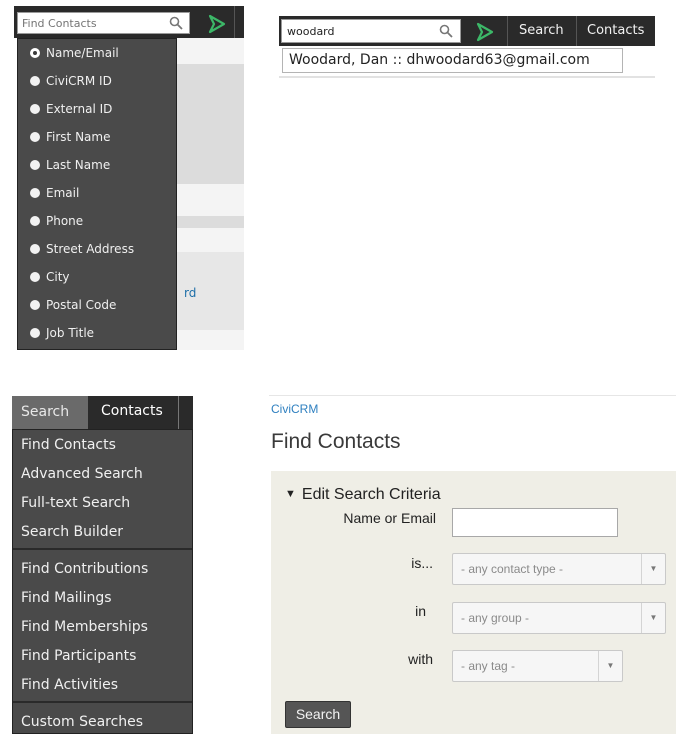  Describe the element at coordinates (132, 411) in the screenshot. I see `nav-contacts-tab: Contacts` at that location.